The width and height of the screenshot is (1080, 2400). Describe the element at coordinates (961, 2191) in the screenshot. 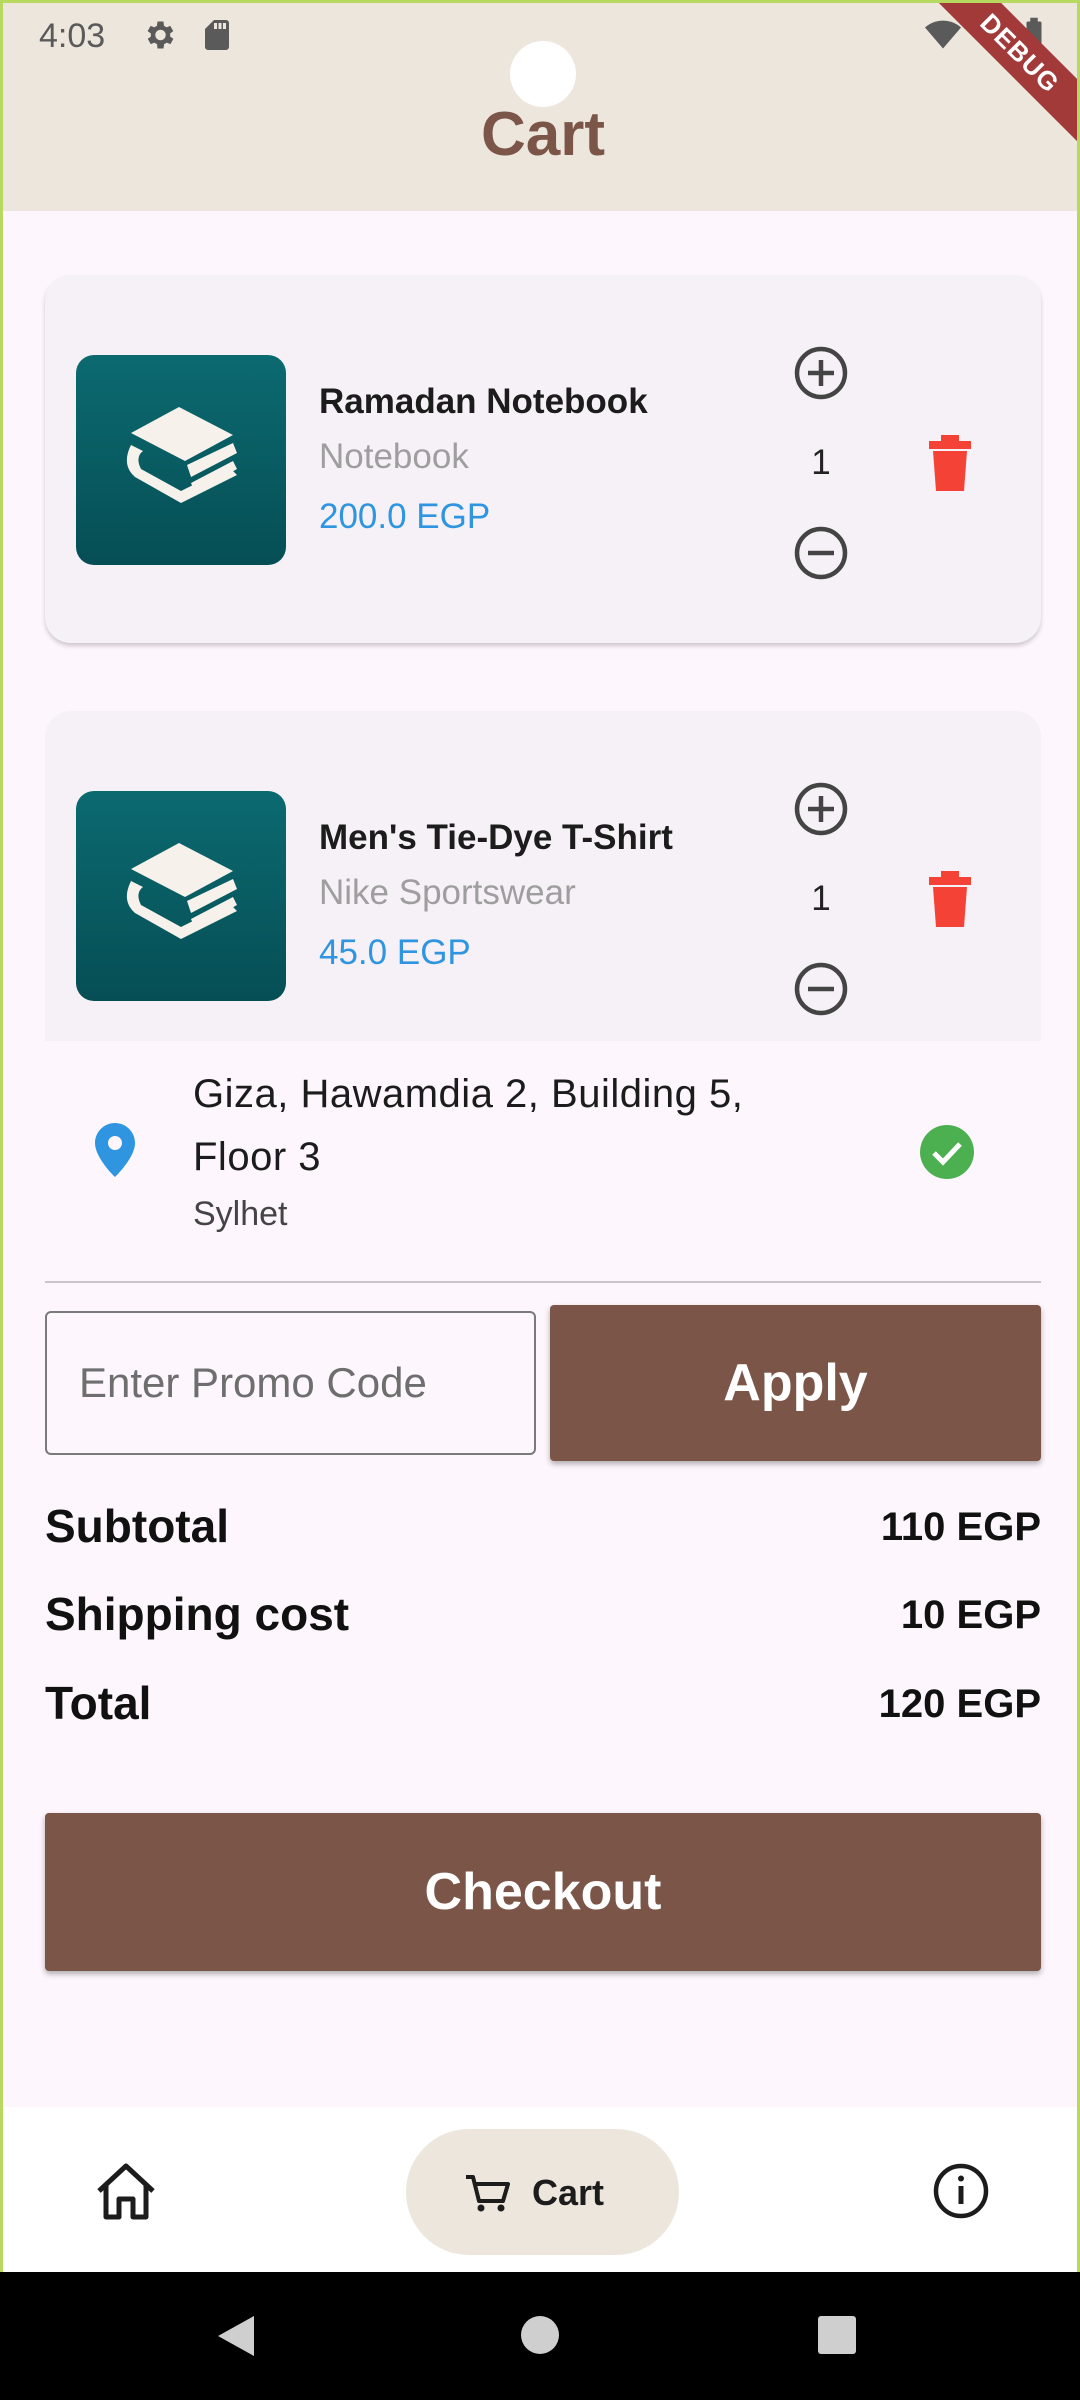

I see `info-icon` at that location.